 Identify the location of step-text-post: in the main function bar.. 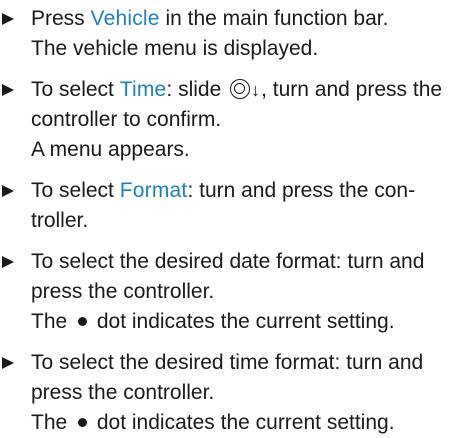
(274, 18).